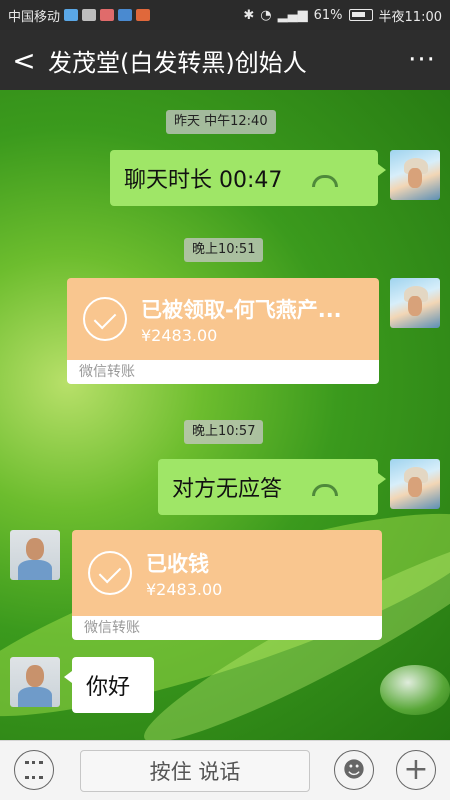 This screenshot has width=450, height=800. Describe the element at coordinates (224, 432) in the screenshot. I see `timestamp: 晚上10:57` at that location.